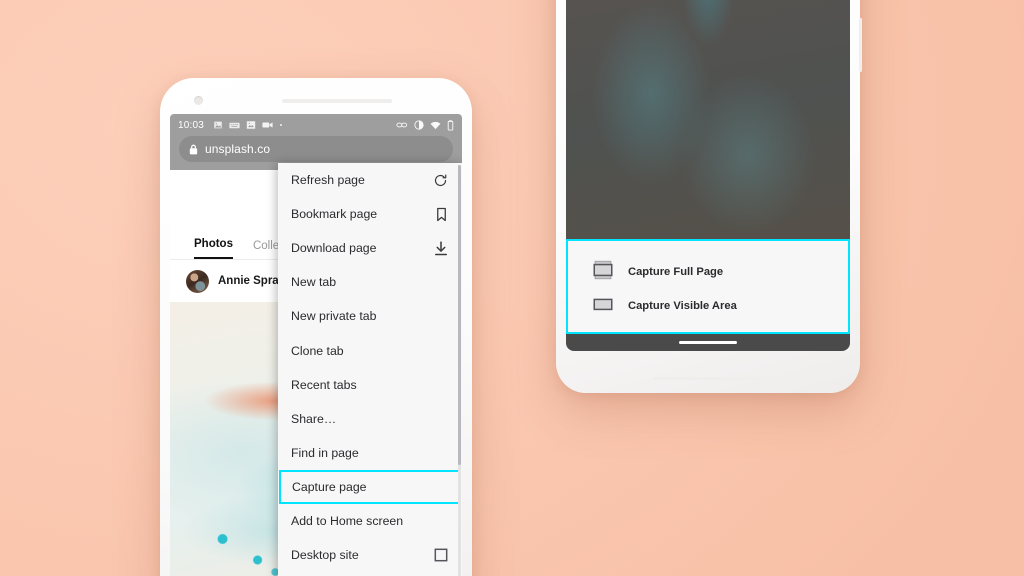  Describe the element at coordinates (281, 125) in the screenshot. I see `dot-icon` at that location.